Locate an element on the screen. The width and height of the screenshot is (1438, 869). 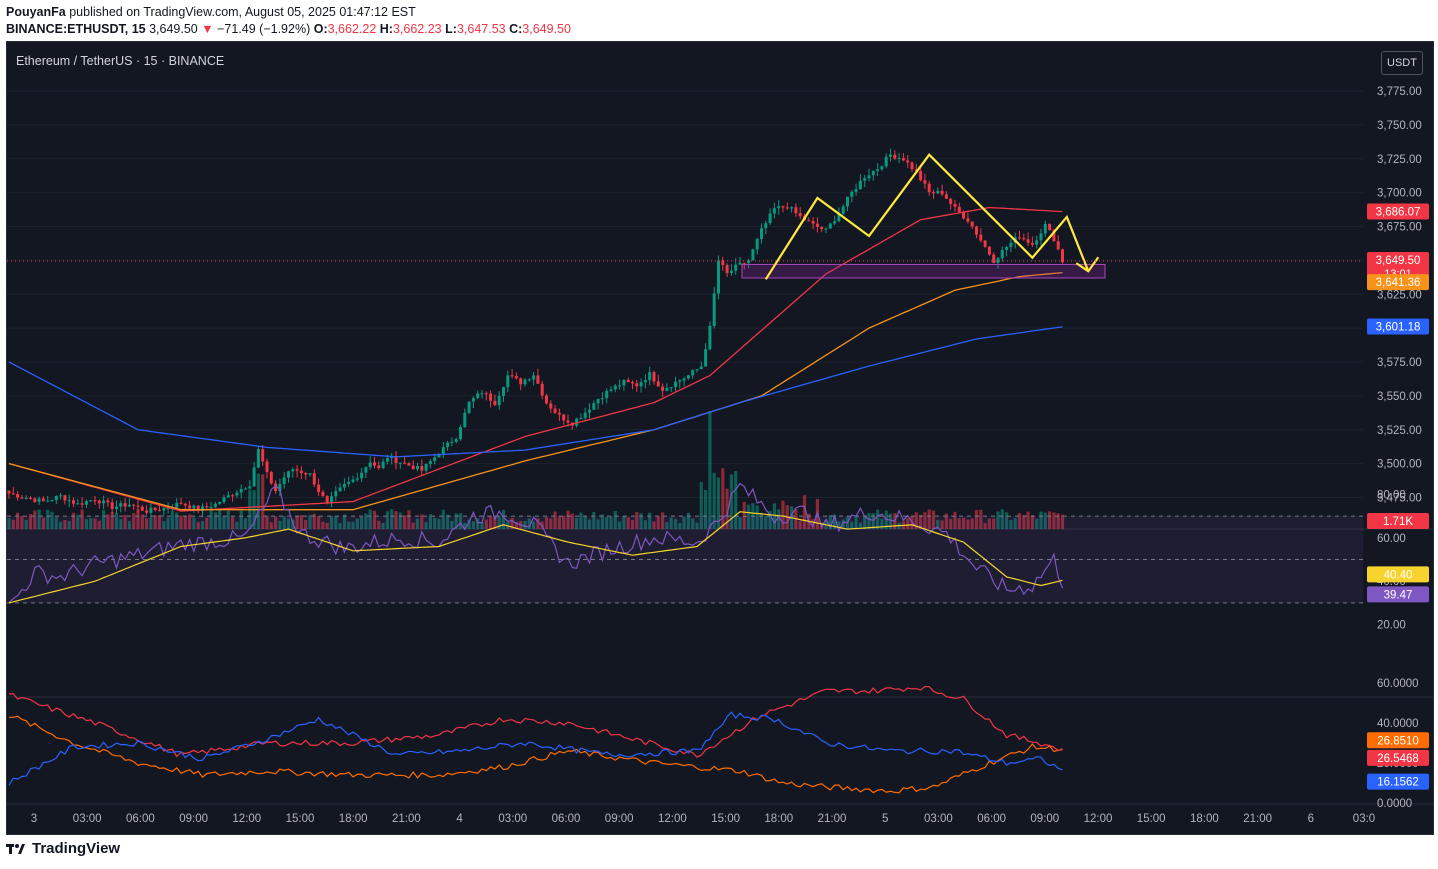
badge-label: 1.71K is located at coordinates (1398, 522).